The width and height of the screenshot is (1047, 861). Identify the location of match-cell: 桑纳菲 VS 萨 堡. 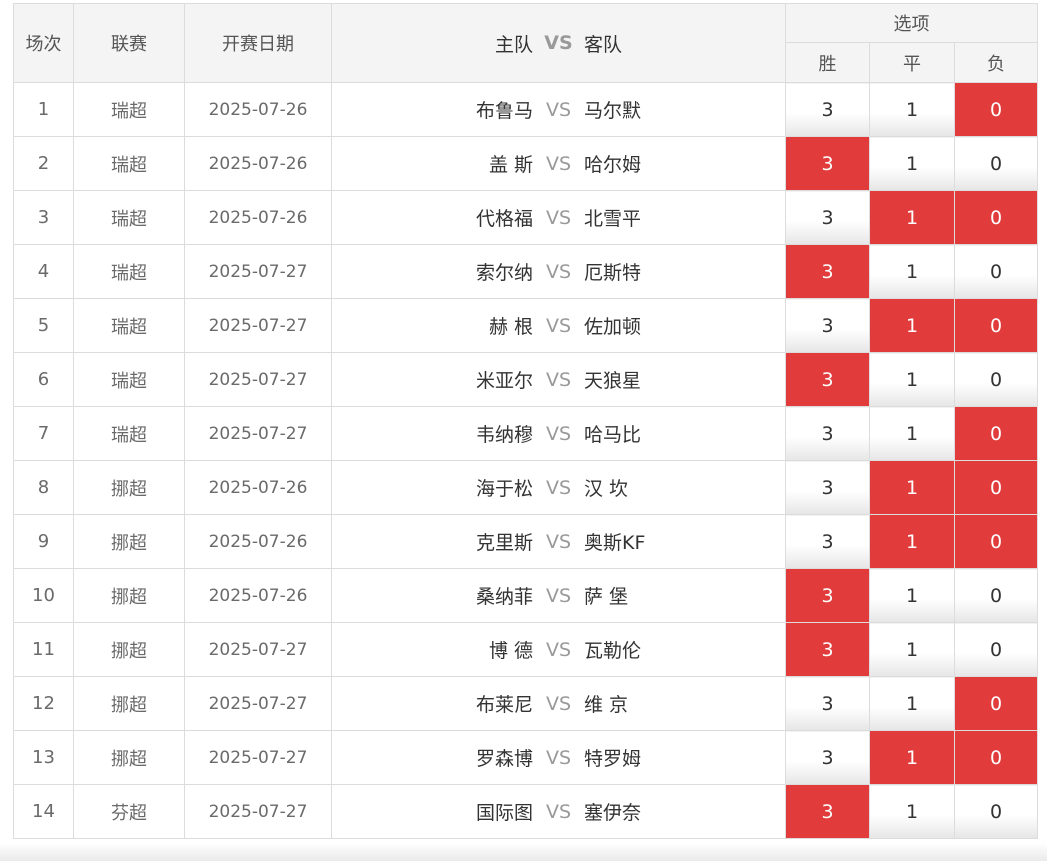
(558, 595).